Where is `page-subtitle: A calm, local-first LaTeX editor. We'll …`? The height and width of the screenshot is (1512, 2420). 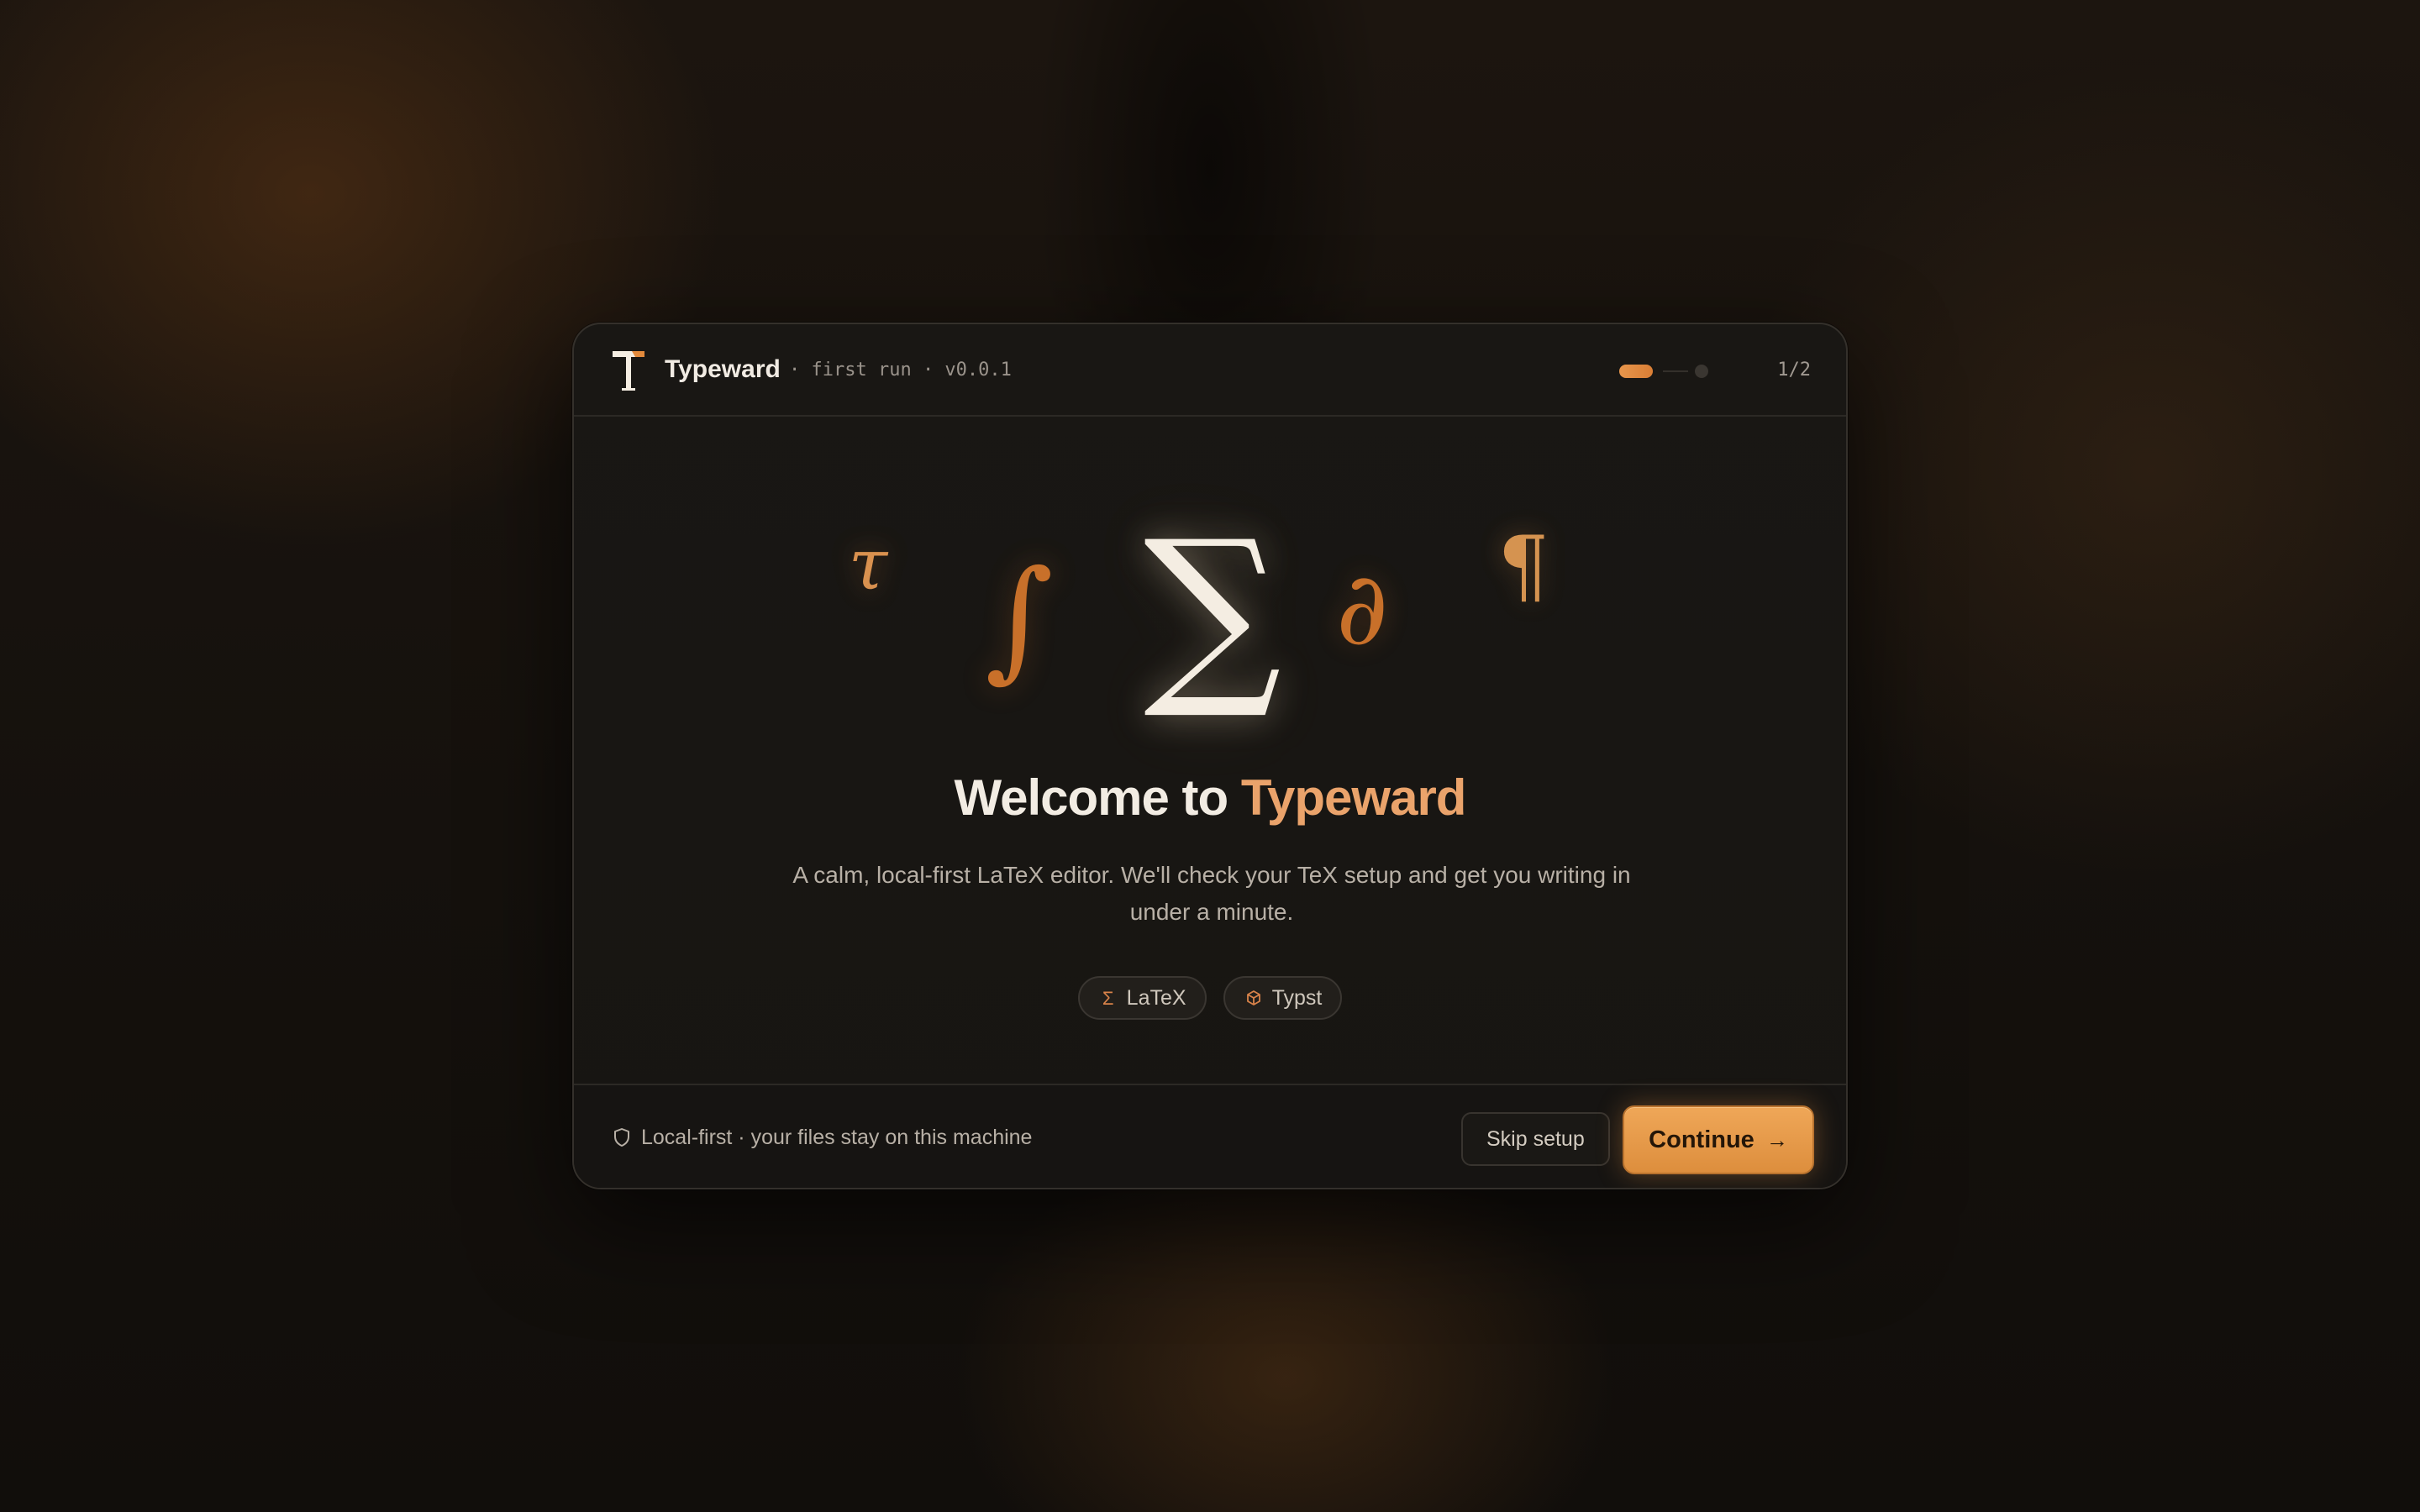
page-subtitle: A calm, local-first LaTeX editor. We'll … is located at coordinates (1211, 893).